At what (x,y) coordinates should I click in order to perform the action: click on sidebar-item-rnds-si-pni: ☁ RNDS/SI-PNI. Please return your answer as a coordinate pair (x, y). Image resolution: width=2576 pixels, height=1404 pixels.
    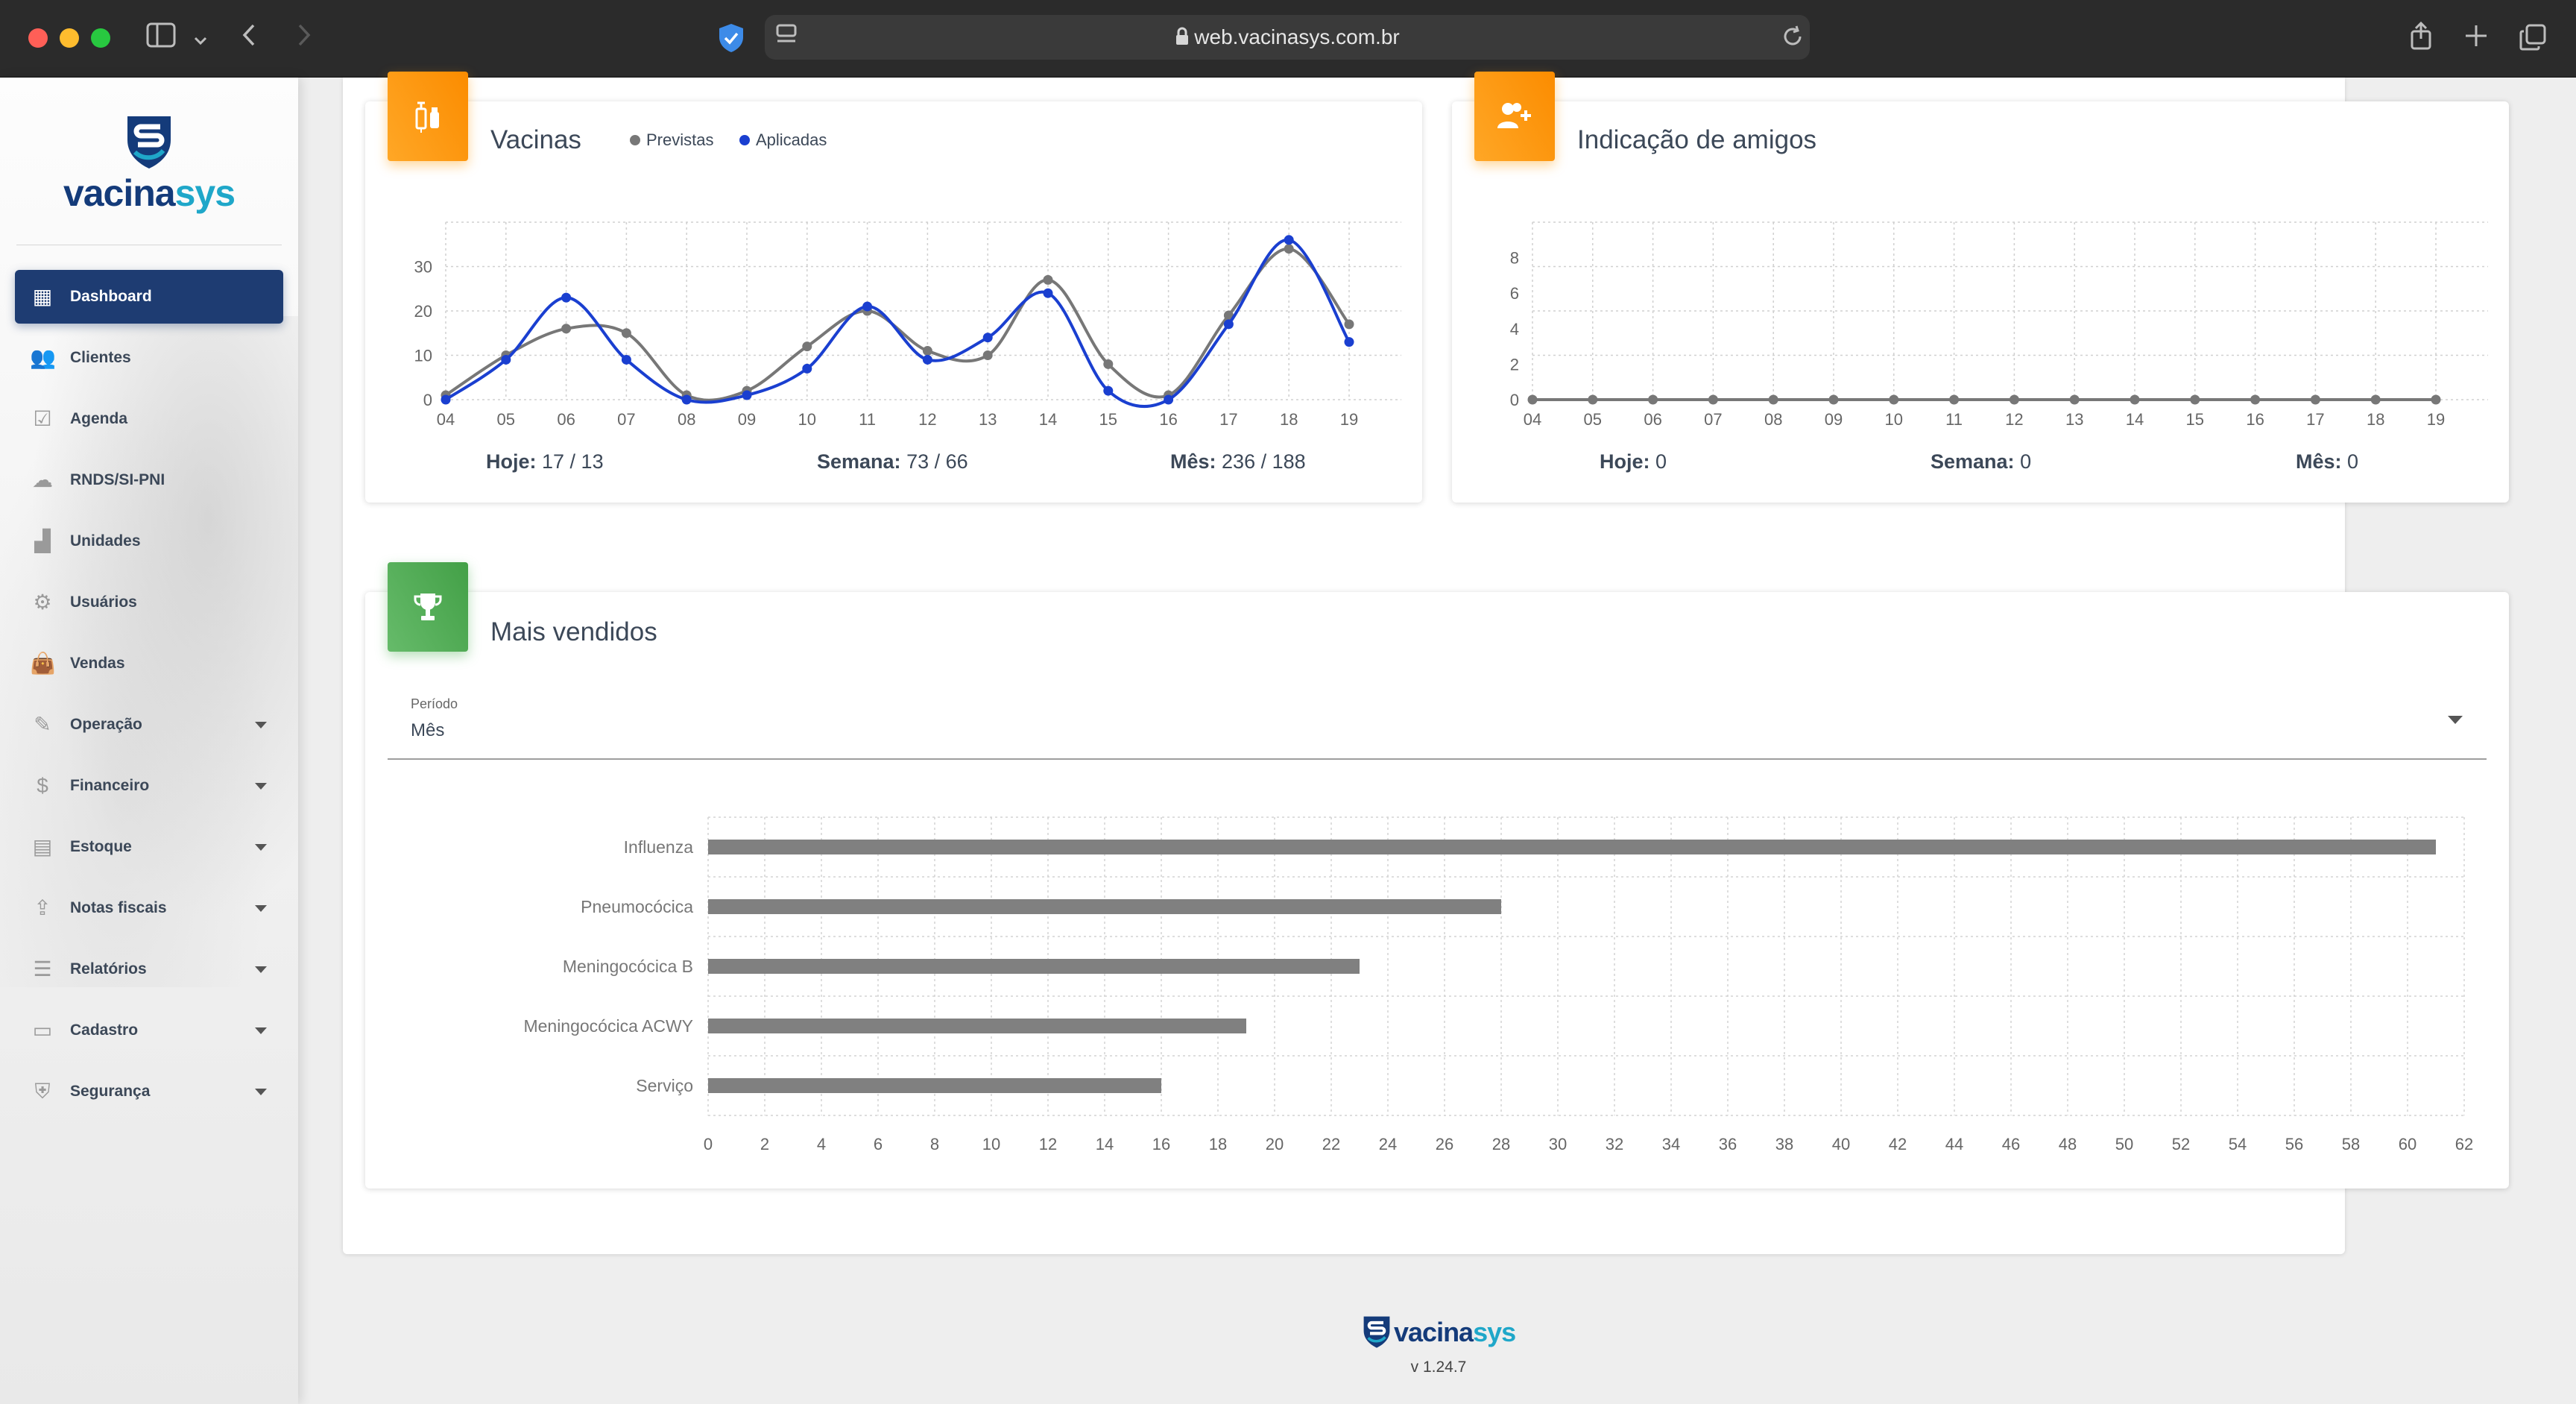
    Looking at the image, I should click on (149, 480).